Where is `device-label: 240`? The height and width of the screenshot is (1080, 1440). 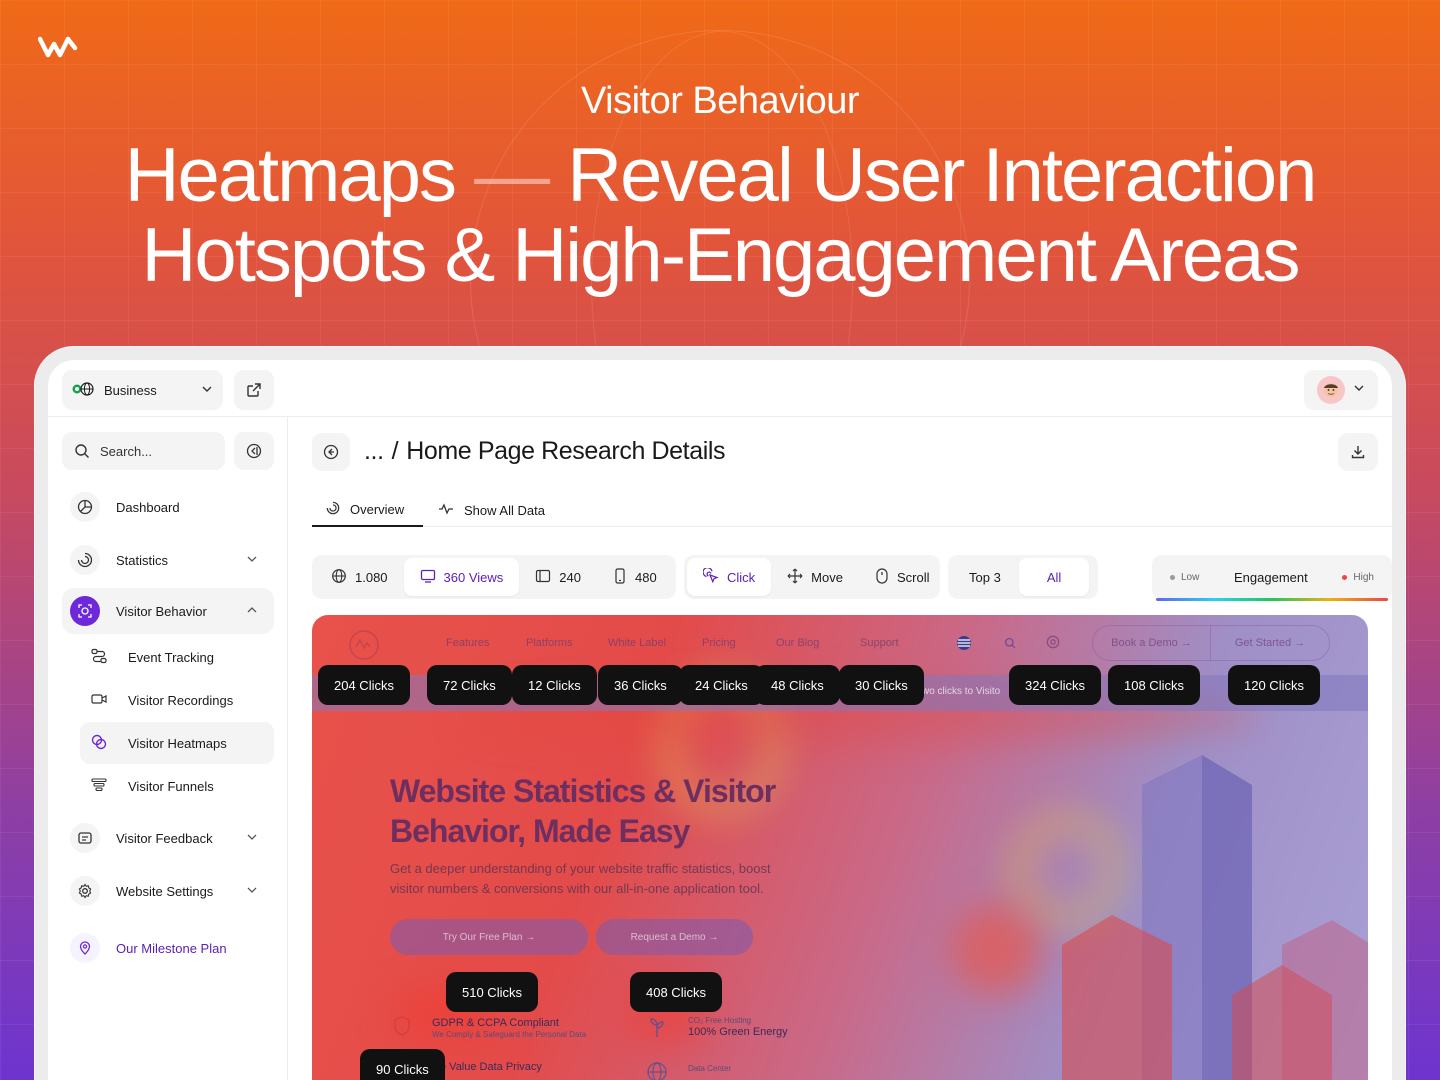 device-label: 240 is located at coordinates (570, 577).